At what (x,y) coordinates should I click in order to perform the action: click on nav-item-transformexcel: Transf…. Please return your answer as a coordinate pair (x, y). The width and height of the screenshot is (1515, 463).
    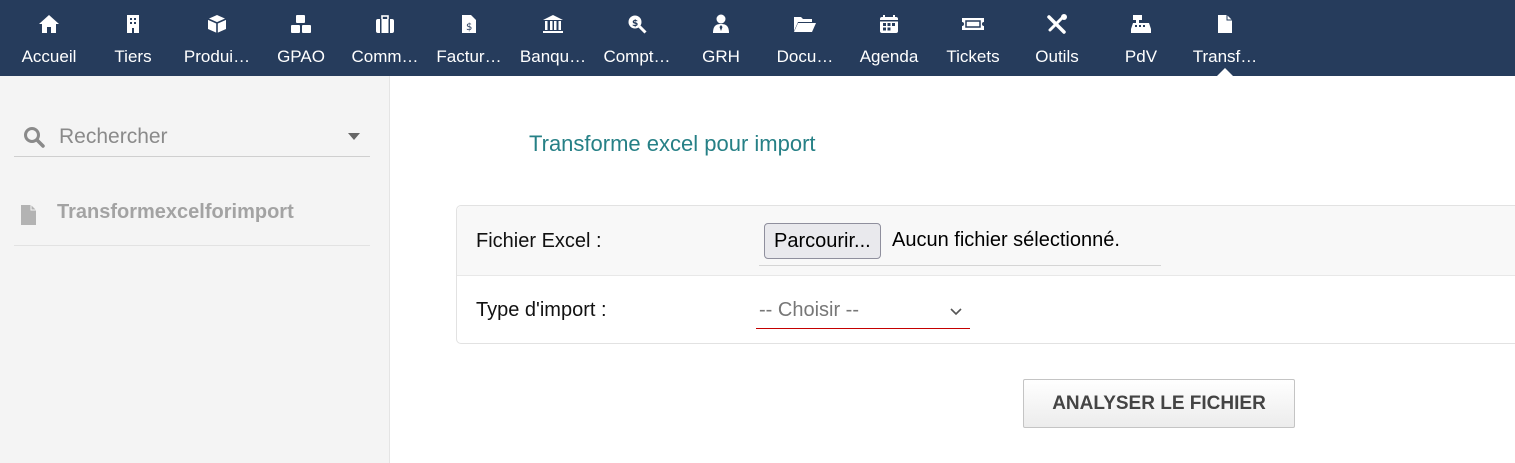
    Looking at the image, I should click on (1225, 38).